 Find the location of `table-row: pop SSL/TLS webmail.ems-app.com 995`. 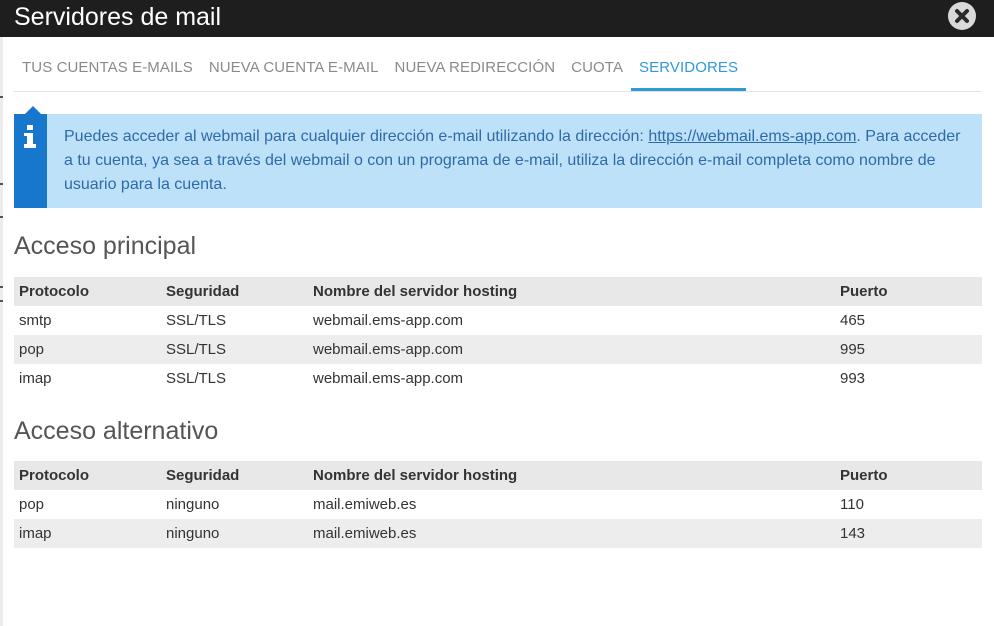

table-row: pop SSL/TLS webmail.ems-app.com 995 is located at coordinates (498, 349).